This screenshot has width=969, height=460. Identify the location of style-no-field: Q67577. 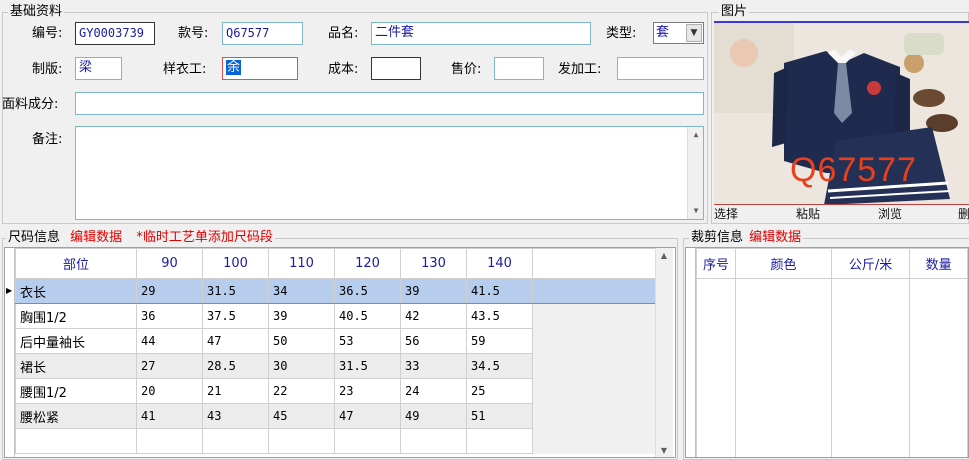
(262, 33).